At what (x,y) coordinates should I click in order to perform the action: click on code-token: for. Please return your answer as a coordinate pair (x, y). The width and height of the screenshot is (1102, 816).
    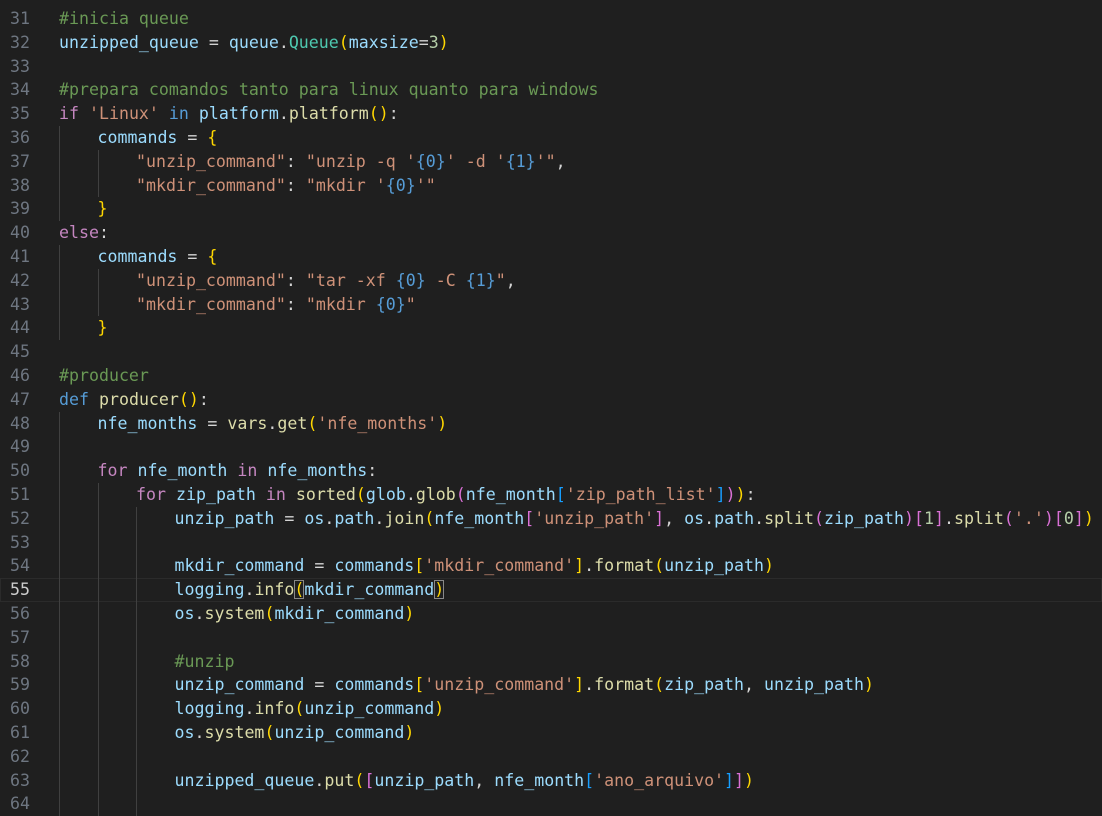
    Looking at the image, I should click on (151, 494).